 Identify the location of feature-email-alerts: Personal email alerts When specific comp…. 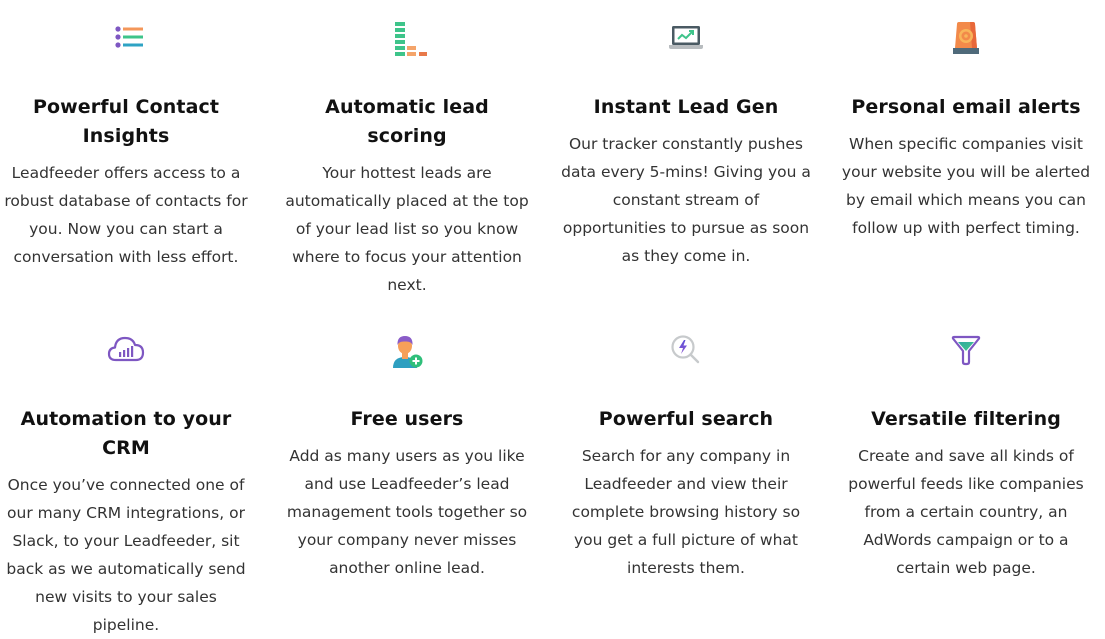
(966, 131).